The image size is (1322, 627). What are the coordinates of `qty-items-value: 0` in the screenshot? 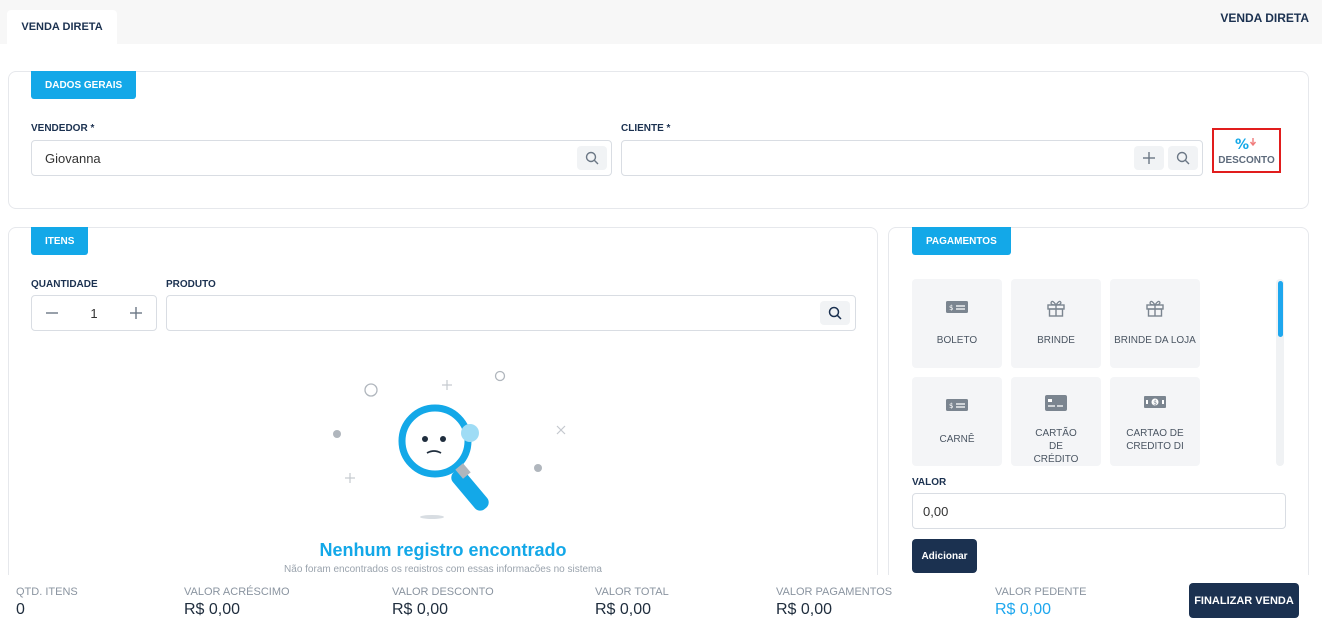 It's located at (20, 609).